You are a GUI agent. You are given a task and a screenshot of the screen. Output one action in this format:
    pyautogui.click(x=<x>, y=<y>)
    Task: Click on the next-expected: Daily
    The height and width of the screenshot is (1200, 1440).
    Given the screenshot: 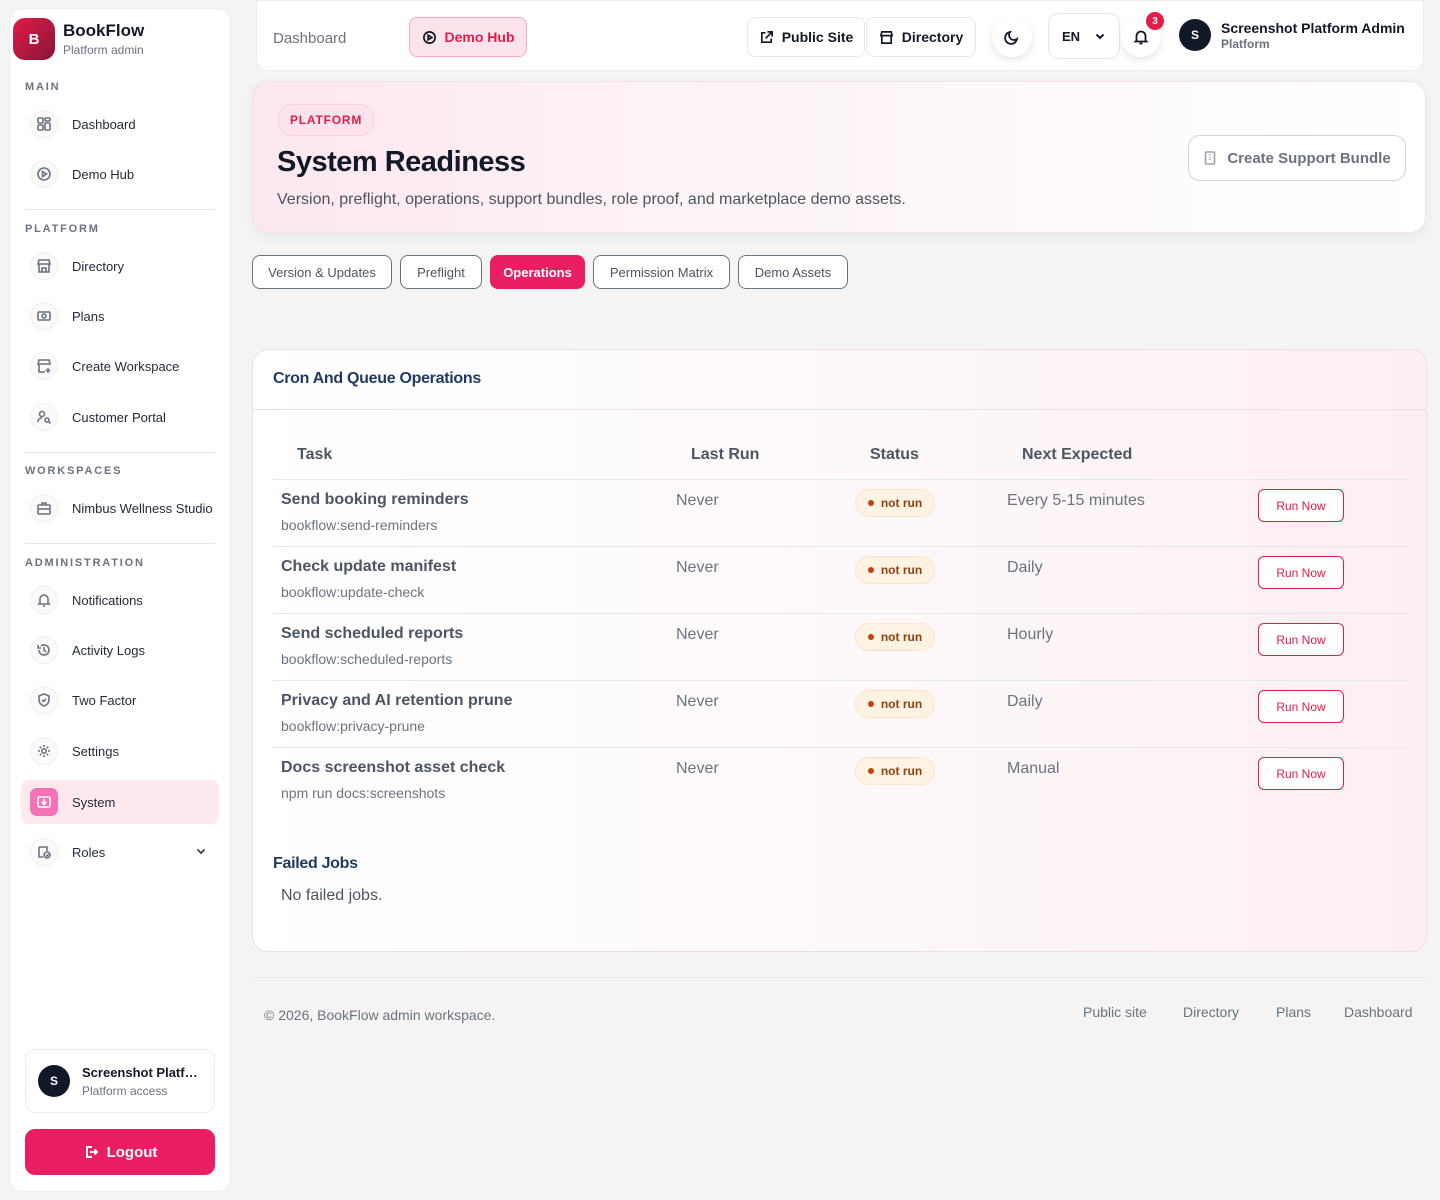 What is the action you would take?
    pyautogui.click(x=1025, y=567)
    